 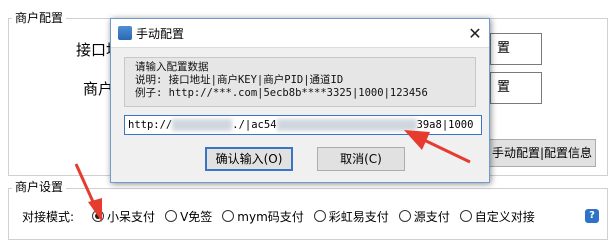 What do you see at coordinates (361, 159) in the screenshot?
I see `cancel-button: 取消(C)` at bounding box center [361, 159].